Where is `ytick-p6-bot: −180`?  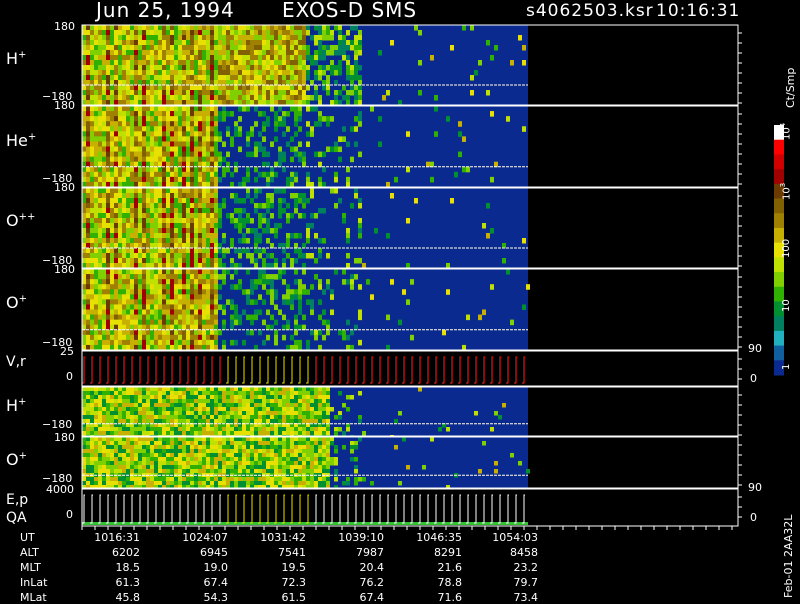 ytick-p6-bot: −180 is located at coordinates (57, 424).